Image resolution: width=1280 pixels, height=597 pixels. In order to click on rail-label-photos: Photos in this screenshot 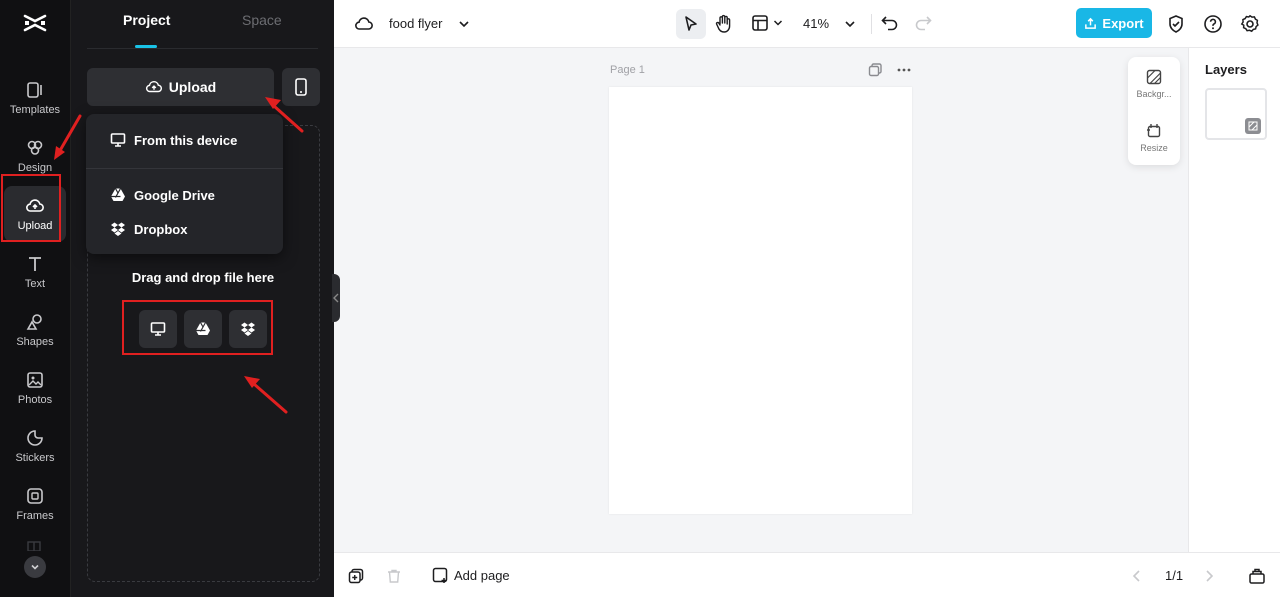, I will do `click(35, 400)`.